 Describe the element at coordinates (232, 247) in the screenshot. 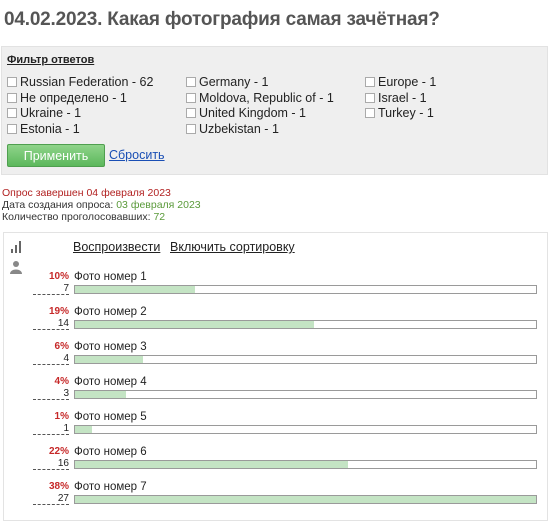

I see `enable-sorting-link: Включить сортировку` at that location.